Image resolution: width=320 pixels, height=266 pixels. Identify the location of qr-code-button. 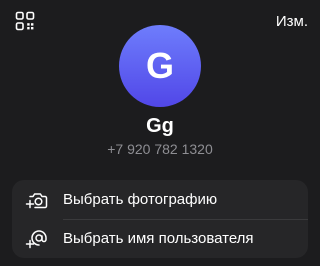
(25, 23).